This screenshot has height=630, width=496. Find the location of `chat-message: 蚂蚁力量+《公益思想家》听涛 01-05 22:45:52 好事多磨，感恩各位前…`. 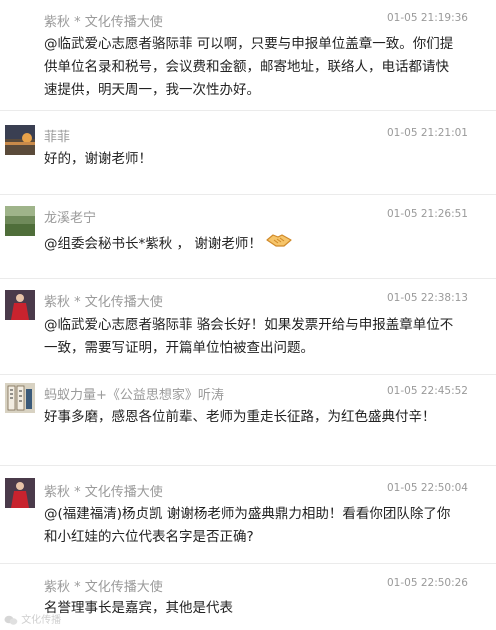

chat-message: 蚂蚁力量+《公益思想家》听涛 01-05 22:45:52 好事多磨，感恩各位前… is located at coordinates (248, 420).